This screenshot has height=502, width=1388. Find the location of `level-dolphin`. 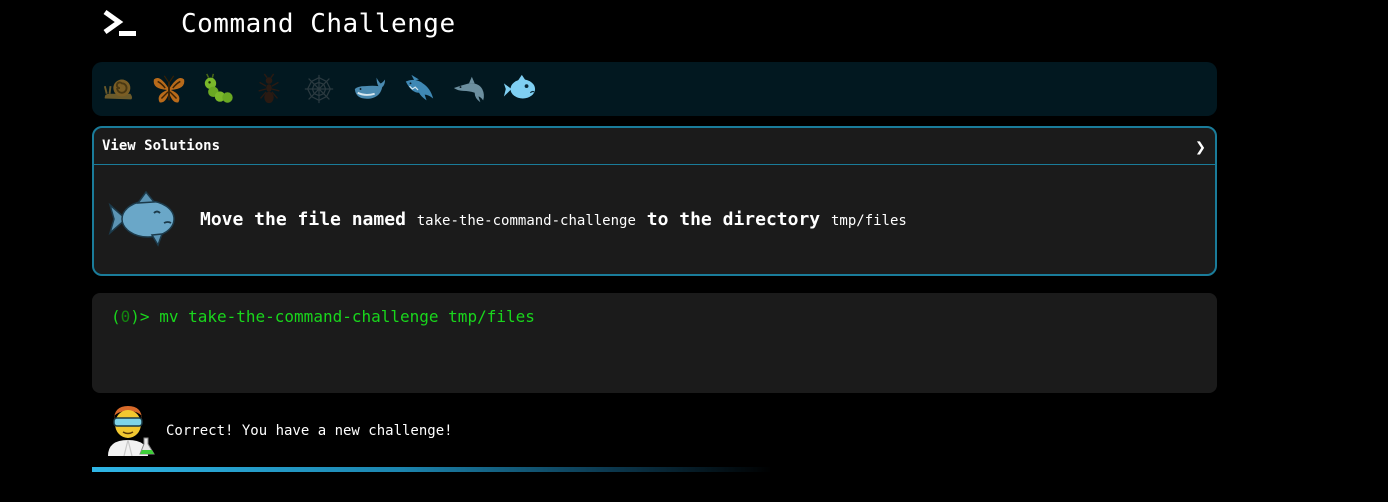

level-dolphin is located at coordinates (469, 89).